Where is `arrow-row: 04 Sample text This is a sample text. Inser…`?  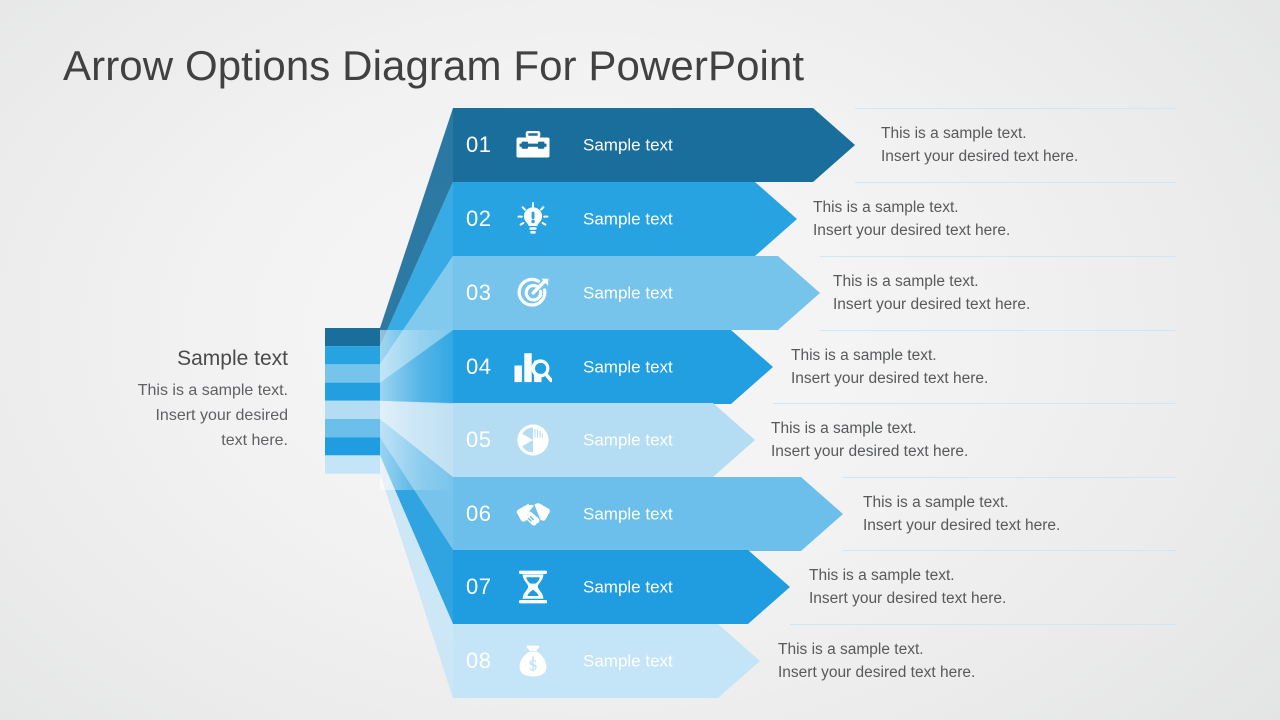 arrow-row: 04 Sample text This is a sample text. Inser… is located at coordinates (640, 367).